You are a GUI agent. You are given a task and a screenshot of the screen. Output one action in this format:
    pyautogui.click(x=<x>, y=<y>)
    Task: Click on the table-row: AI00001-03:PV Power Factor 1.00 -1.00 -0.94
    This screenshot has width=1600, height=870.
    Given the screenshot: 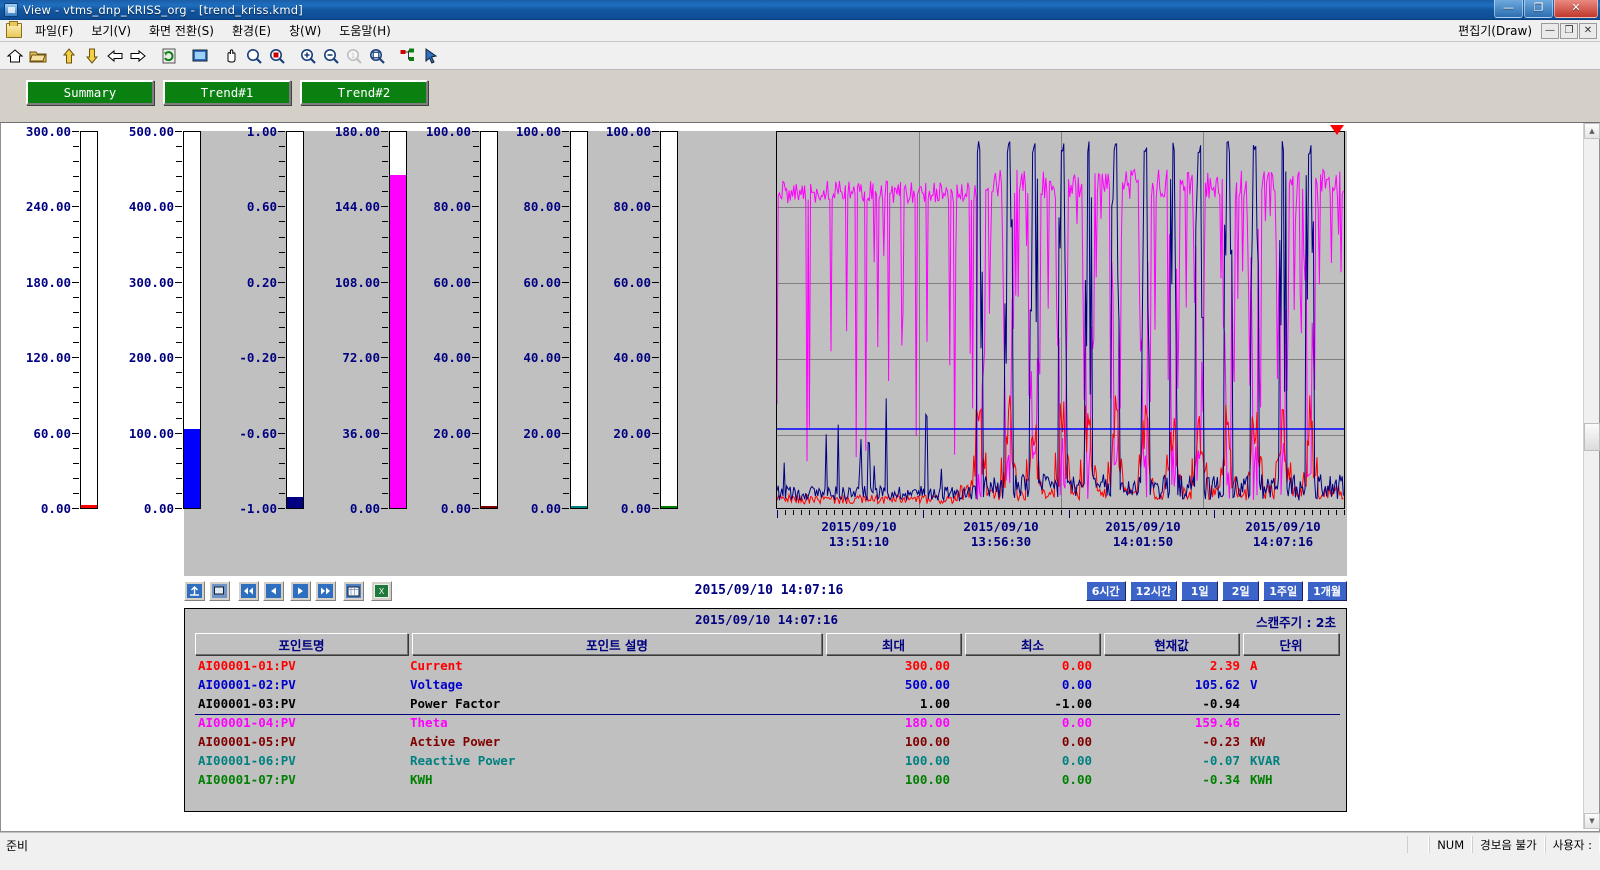 What is the action you would take?
    pyautogui.click(x=767, y=705)
    